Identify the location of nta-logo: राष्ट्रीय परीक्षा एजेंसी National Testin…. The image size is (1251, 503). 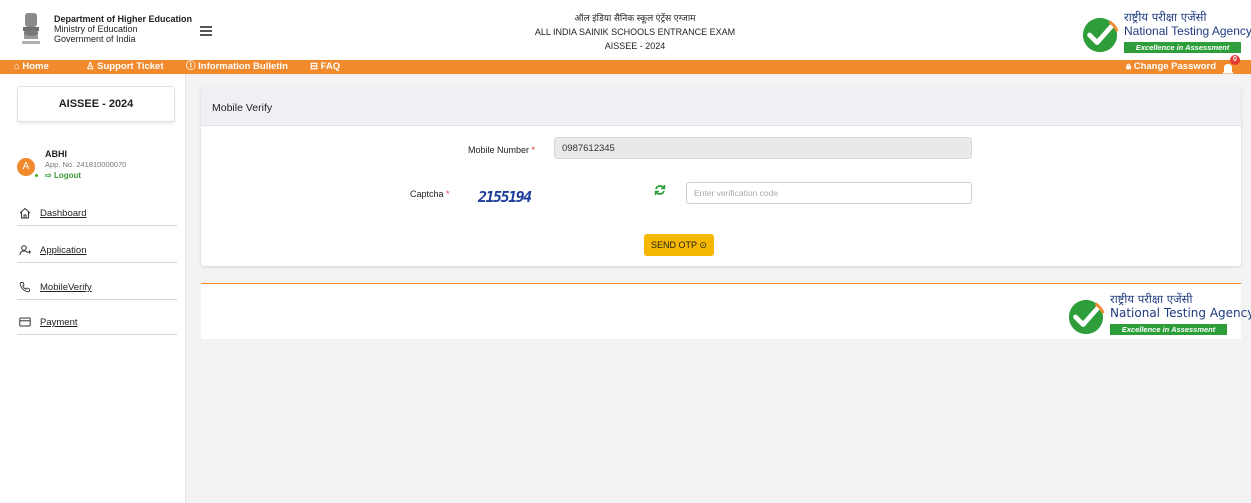
(1166, 33).